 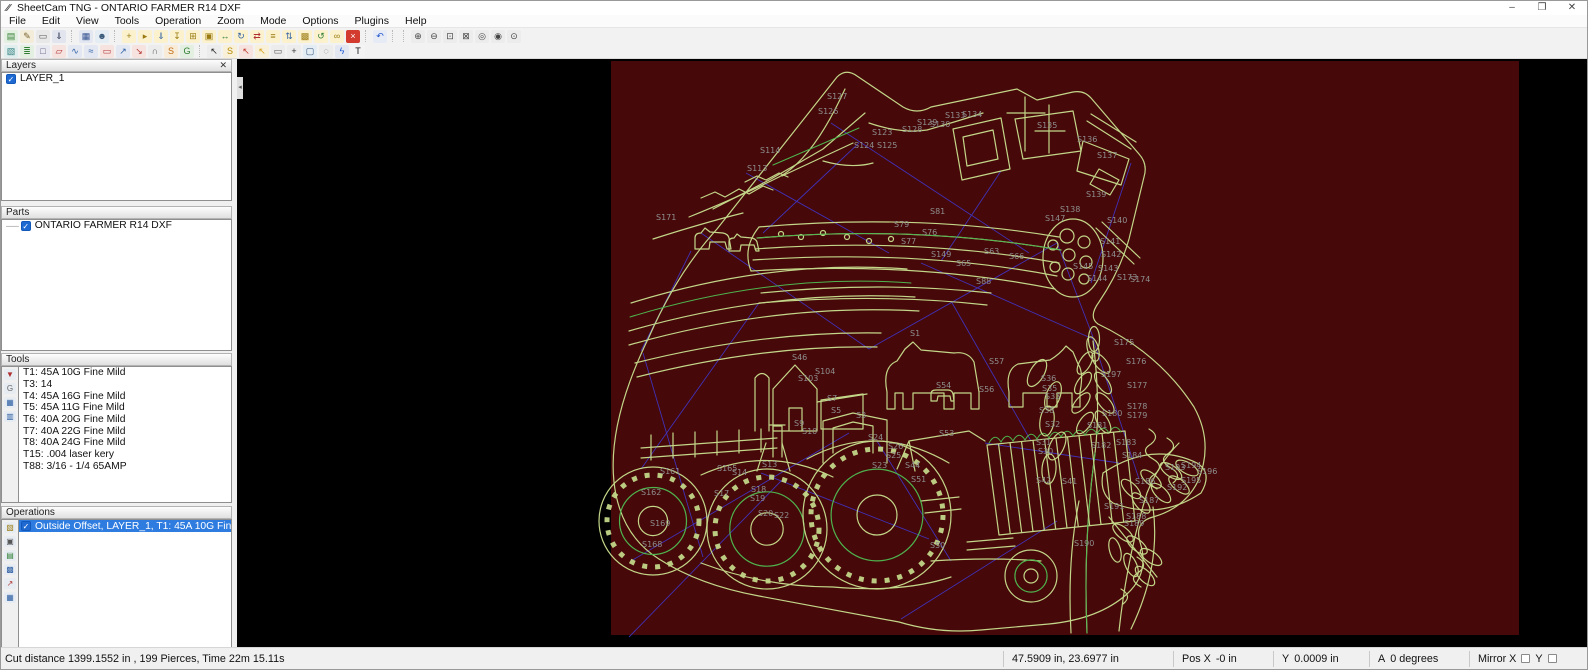 I want to click on zoom-previous-icon: ⊙, so click(x=514, y=36).